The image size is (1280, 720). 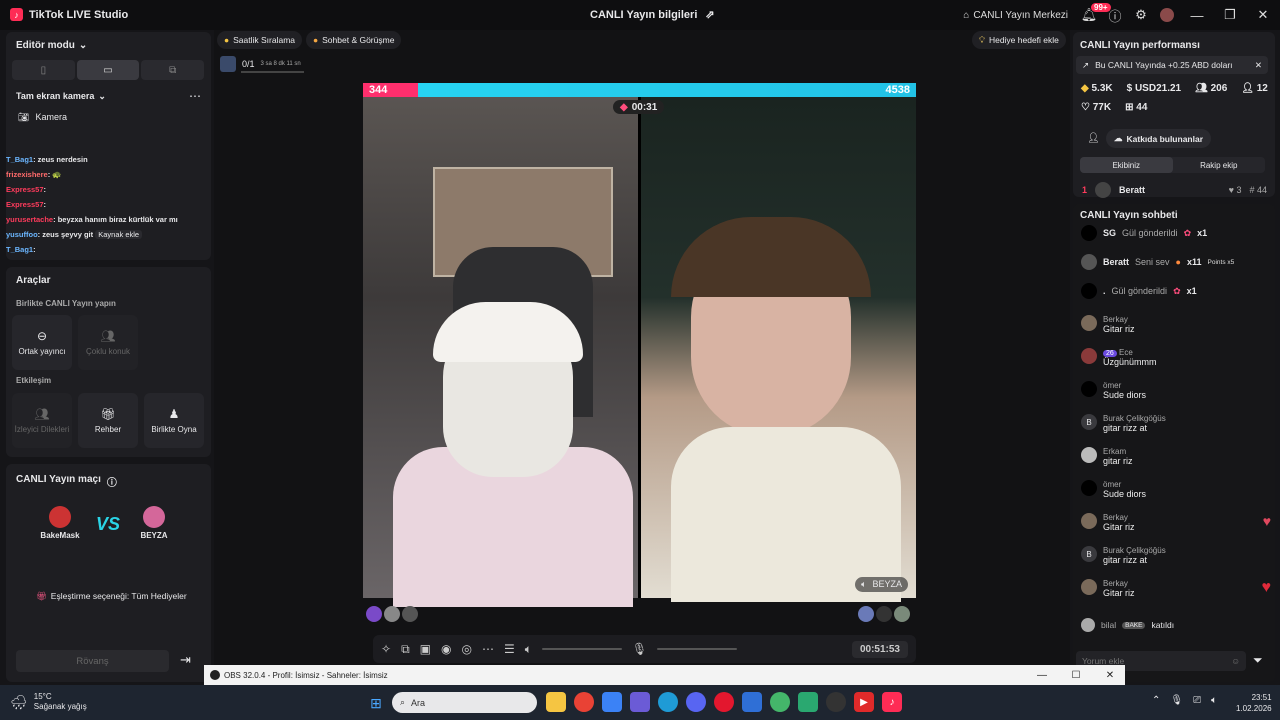 I want to click on tiktok-icon: ♪, so click(x=892, y=702).